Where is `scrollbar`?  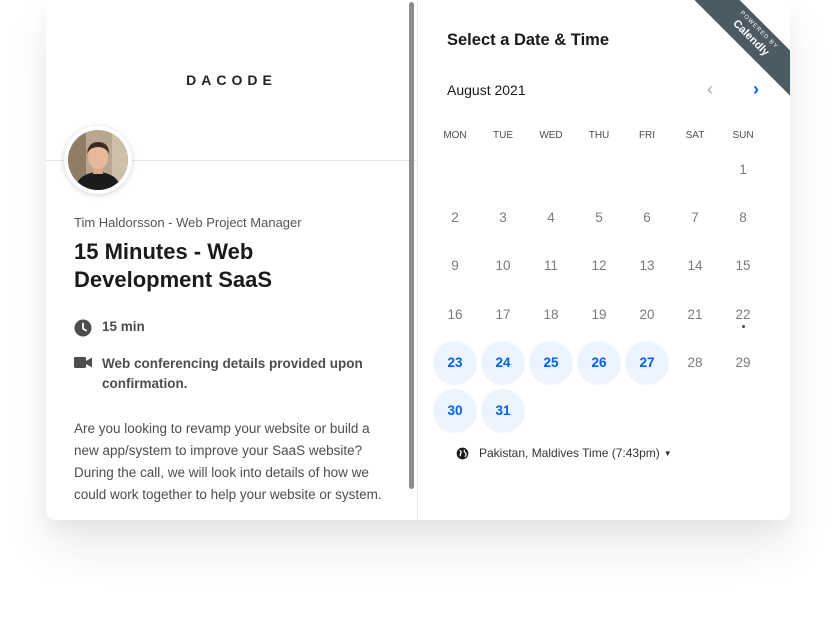
scrollbar is located at coordinates (411, 245).